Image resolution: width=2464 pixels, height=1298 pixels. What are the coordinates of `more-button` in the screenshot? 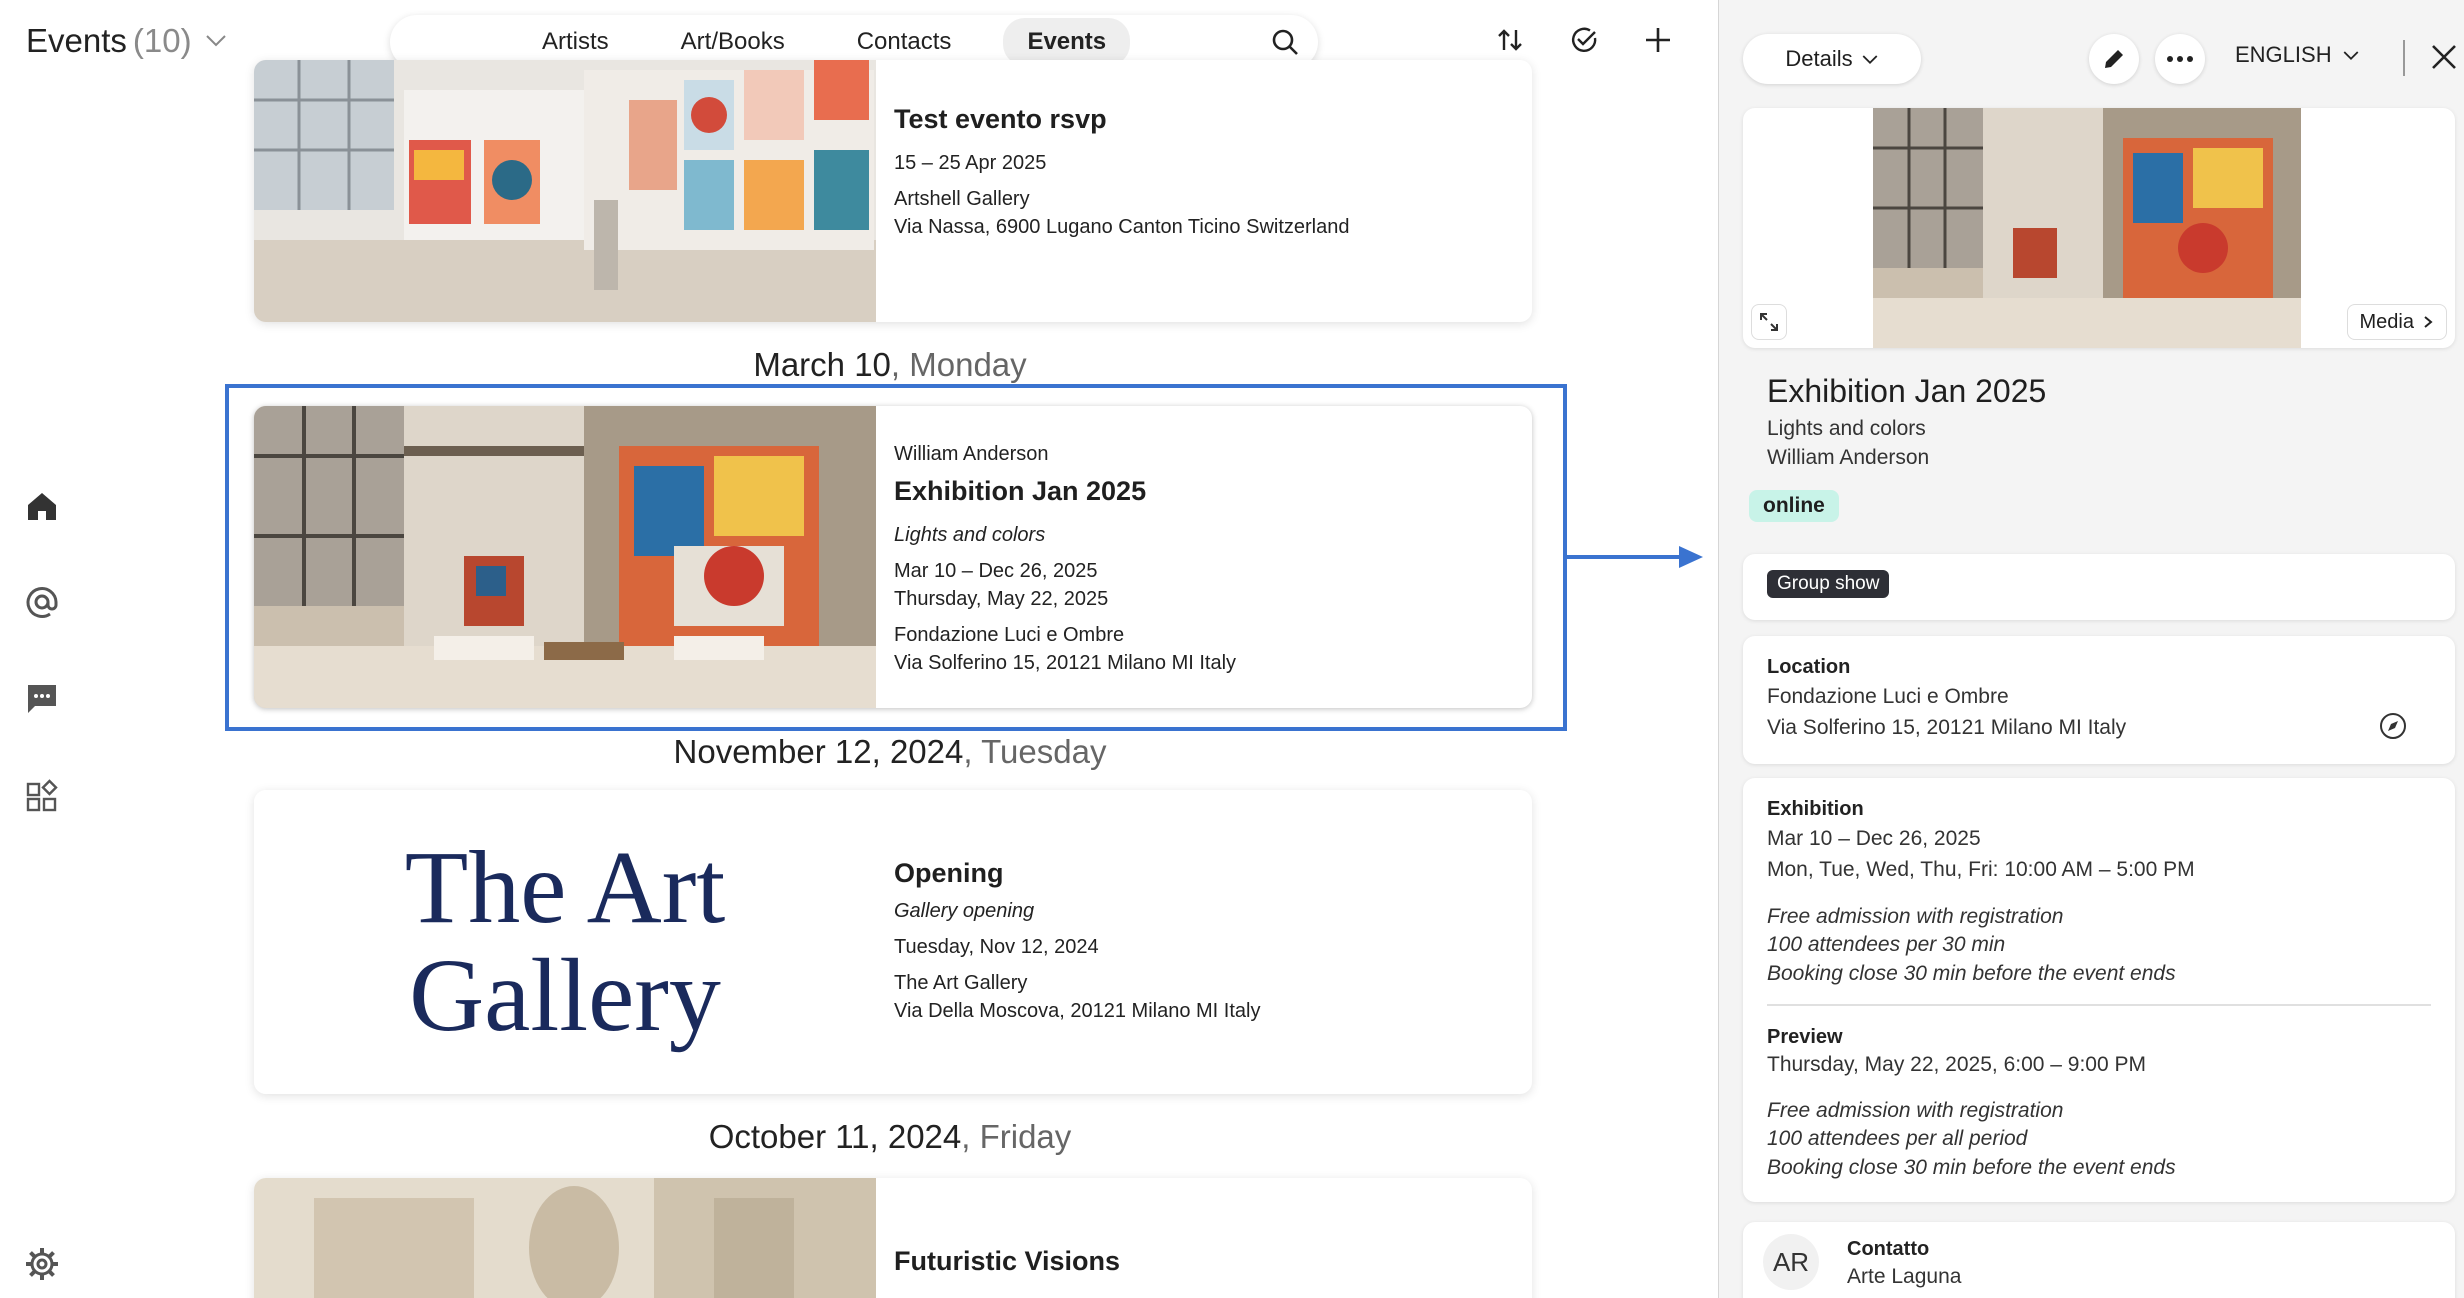 It's located at (2180, 59).